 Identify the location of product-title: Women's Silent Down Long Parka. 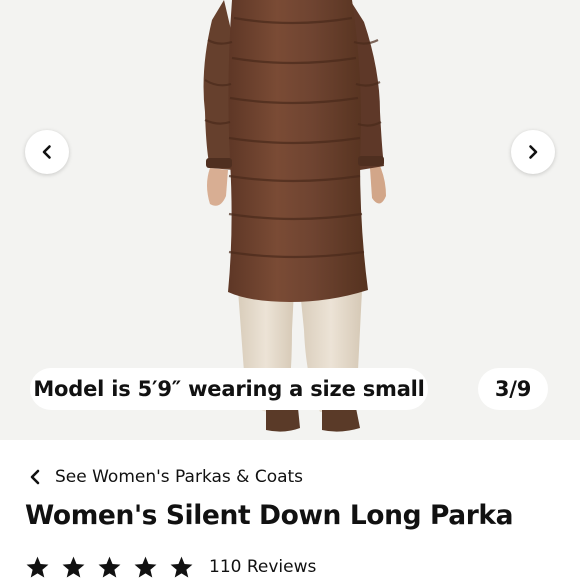
(269, 515).